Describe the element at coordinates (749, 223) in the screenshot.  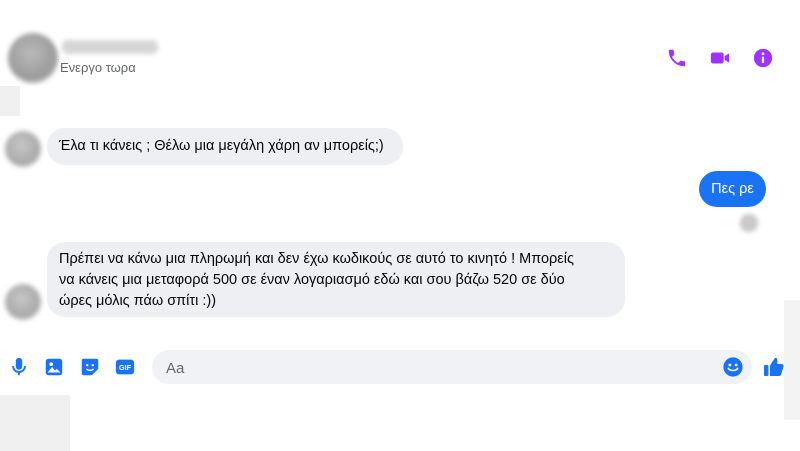
I see `seen-receipt-avatar` at that location.